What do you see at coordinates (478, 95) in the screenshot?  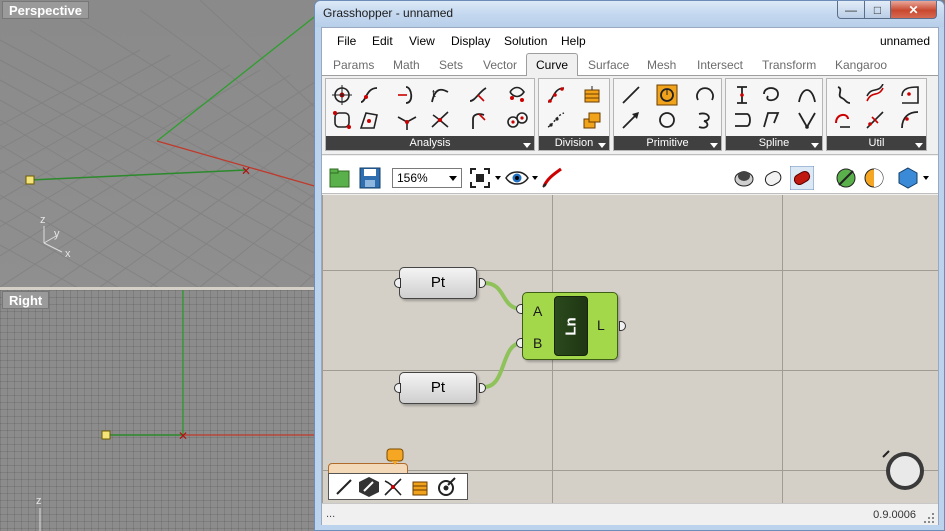 I see `curvature-icon` at bounding box center [478, 95].